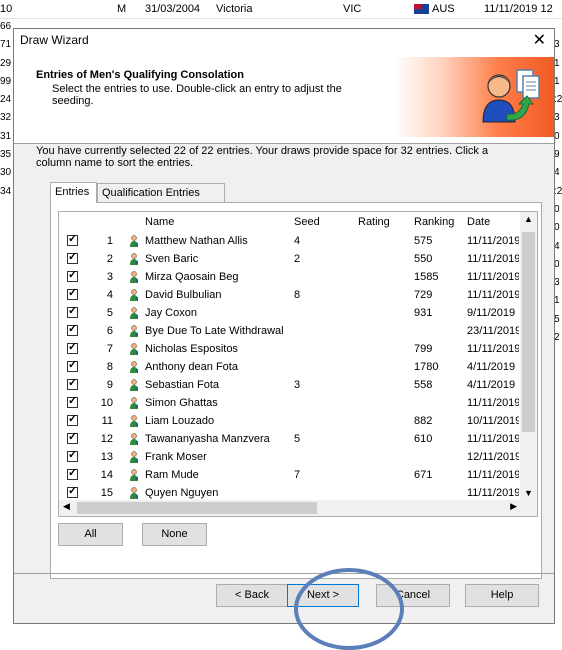  I want to click on help-button: Help, so click(502, 595).